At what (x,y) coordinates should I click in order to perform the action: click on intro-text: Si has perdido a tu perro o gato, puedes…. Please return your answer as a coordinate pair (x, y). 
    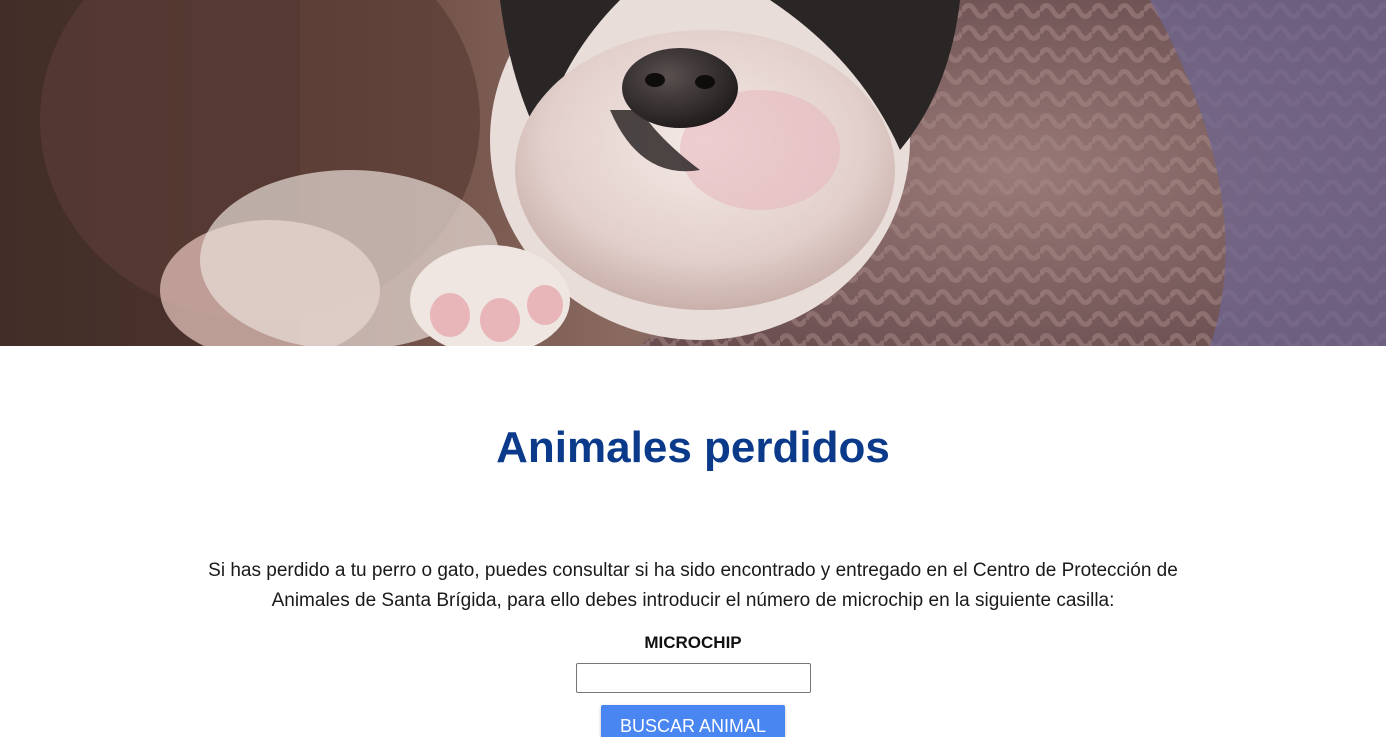
    Looking at the image, I should click on (693, 585).